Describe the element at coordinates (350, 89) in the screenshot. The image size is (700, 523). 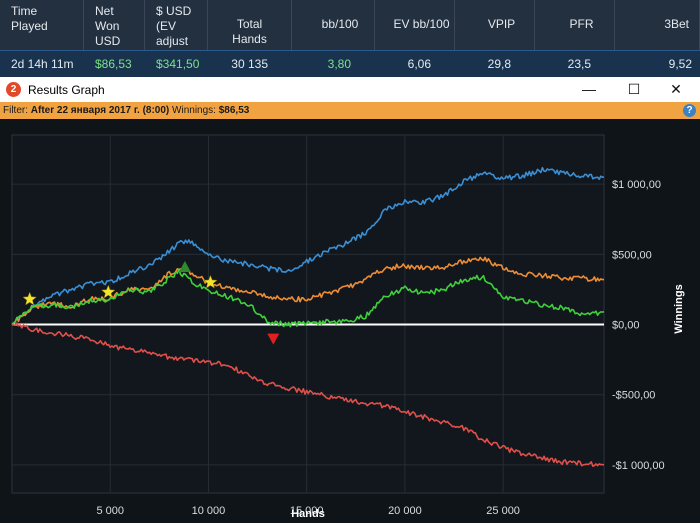
I see `window-titlebar: 2 Results Graph — ☐ ✕` at that location.